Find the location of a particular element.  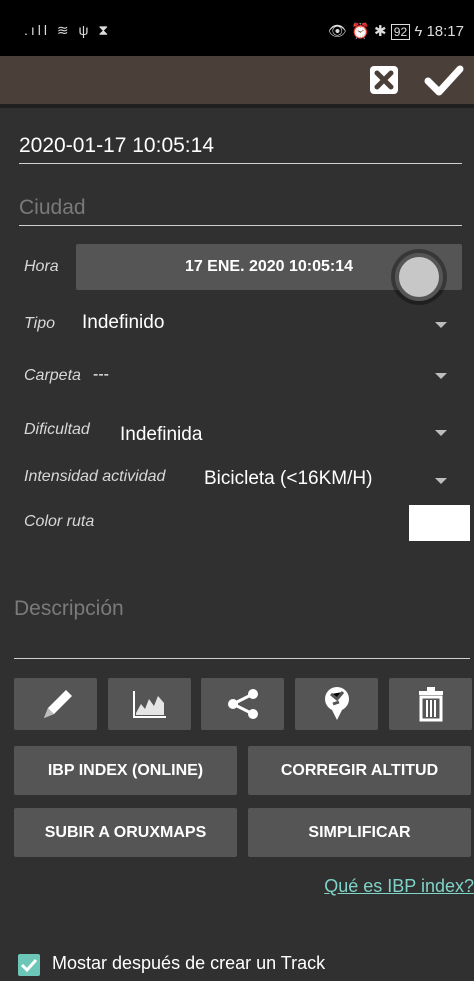

tipo-label: Tipo is located at coordinates (39, 323).